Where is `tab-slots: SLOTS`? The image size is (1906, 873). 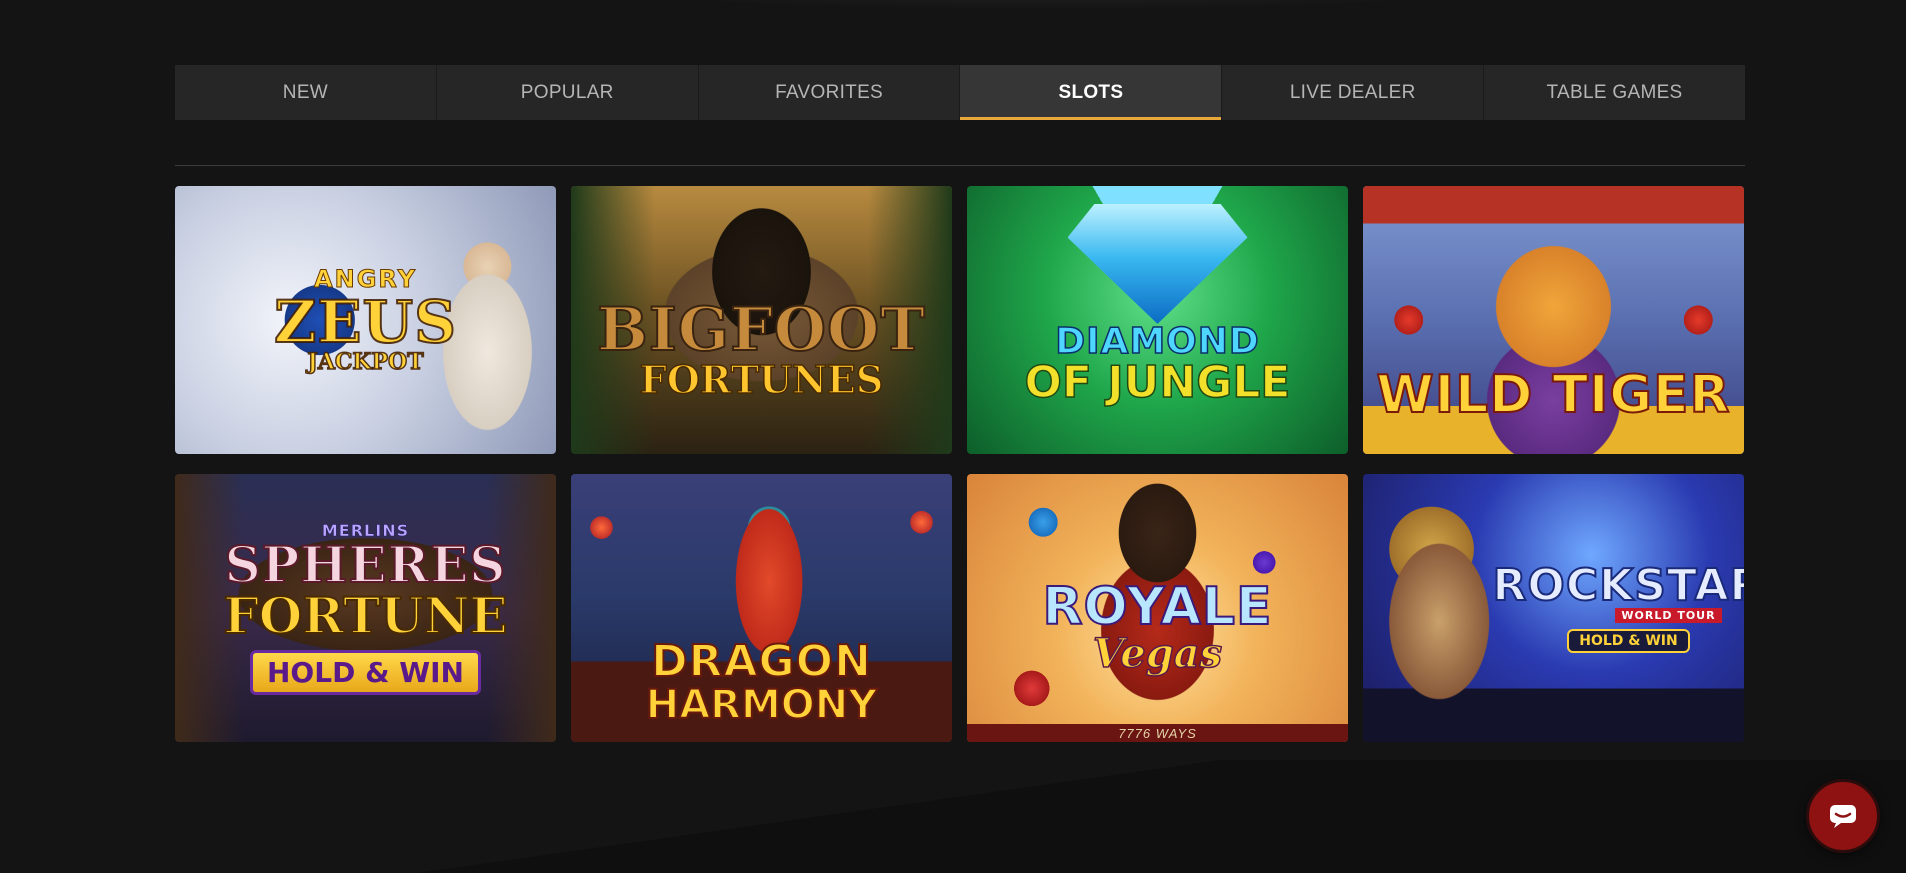 tab-slots: SLOTS is located at coordinates (1091, 92).